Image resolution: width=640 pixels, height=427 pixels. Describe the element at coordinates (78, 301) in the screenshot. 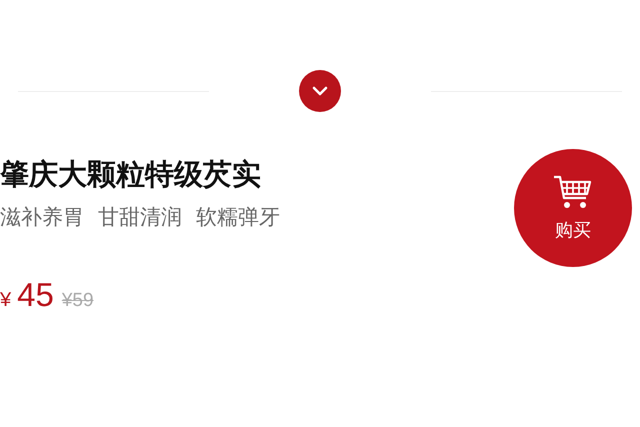

I see `original-price: ¥59` at that location.